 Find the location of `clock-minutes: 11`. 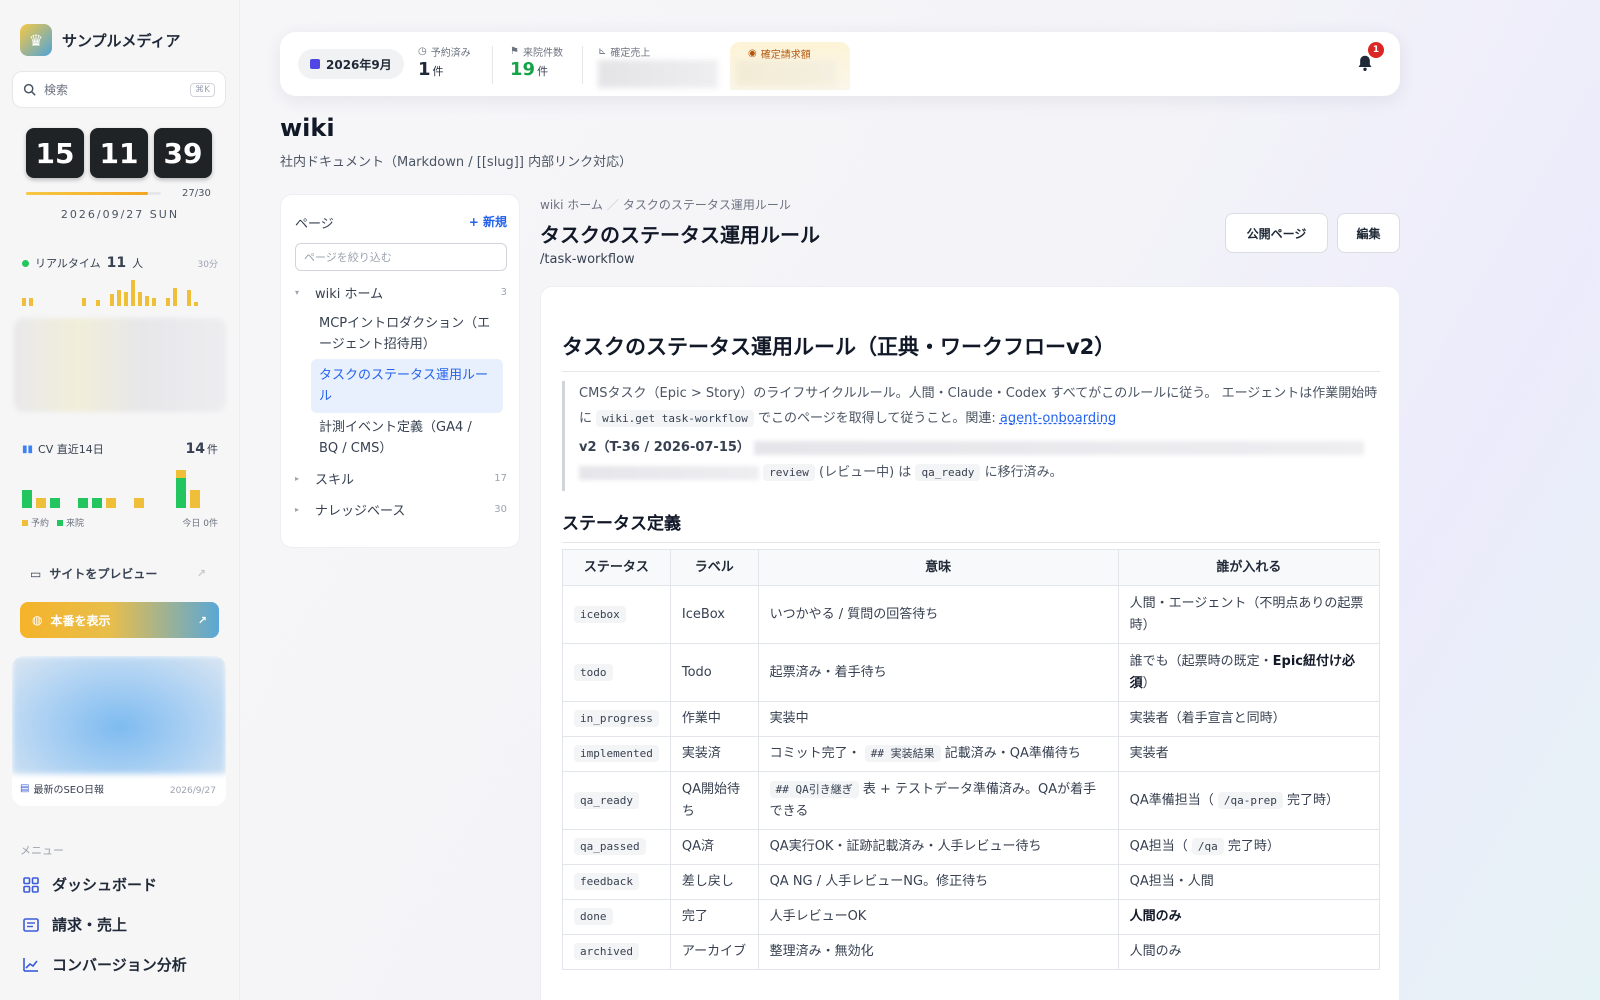

clock-minutes: 11 is located at coordinates (119, 153).